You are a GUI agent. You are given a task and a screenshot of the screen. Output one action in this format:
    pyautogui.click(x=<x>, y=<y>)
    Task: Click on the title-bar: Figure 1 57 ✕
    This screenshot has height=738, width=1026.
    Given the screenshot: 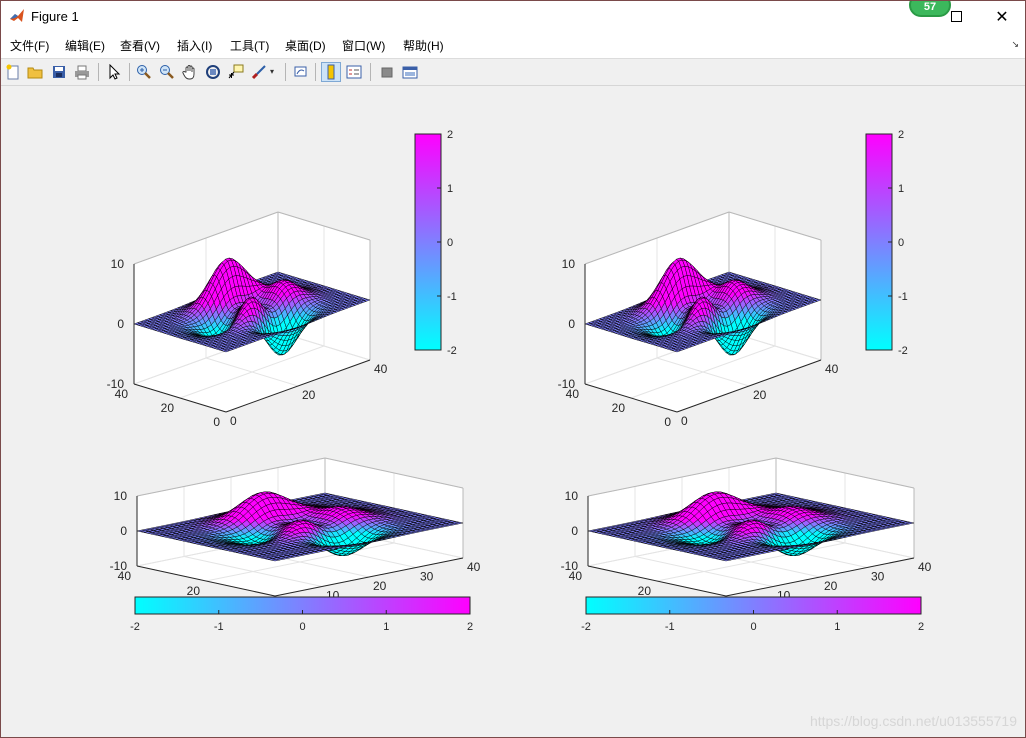 What is the action you would take?
    pyautogui.click(x=513, y=16)
    